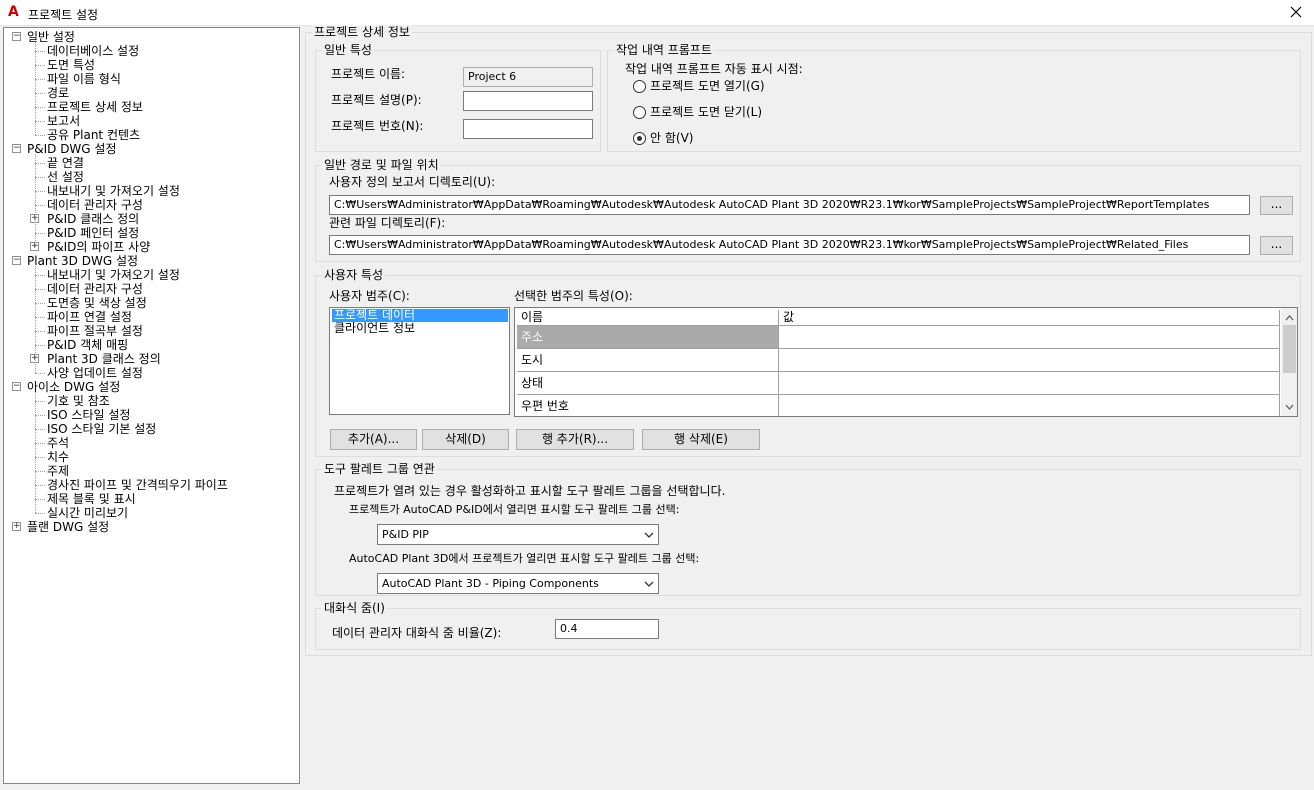 This screenshot has height=790, width=1314. I want to click on history-prompt-title: 작업 내역 프롬프트, so click(664, 50).